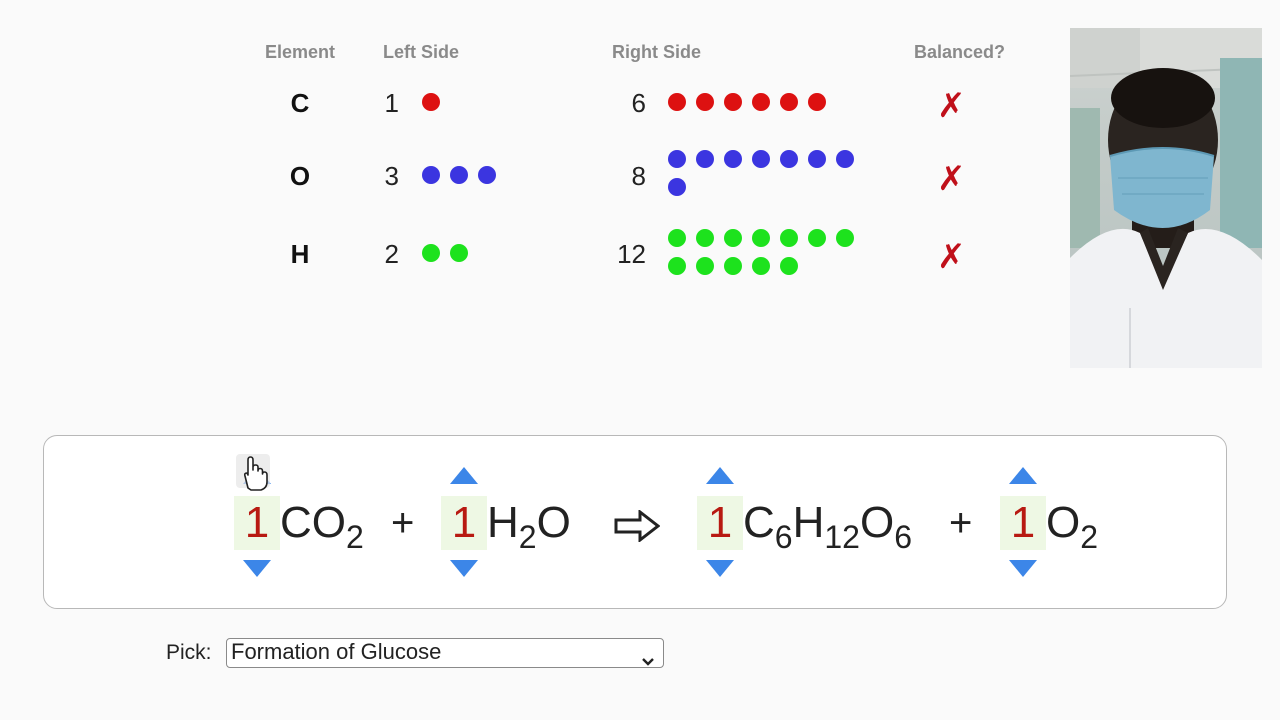 Image resolution: width=1280 pixels, height=720 pixels. I want to click on right-atom-dots-o, so click(768, 173).